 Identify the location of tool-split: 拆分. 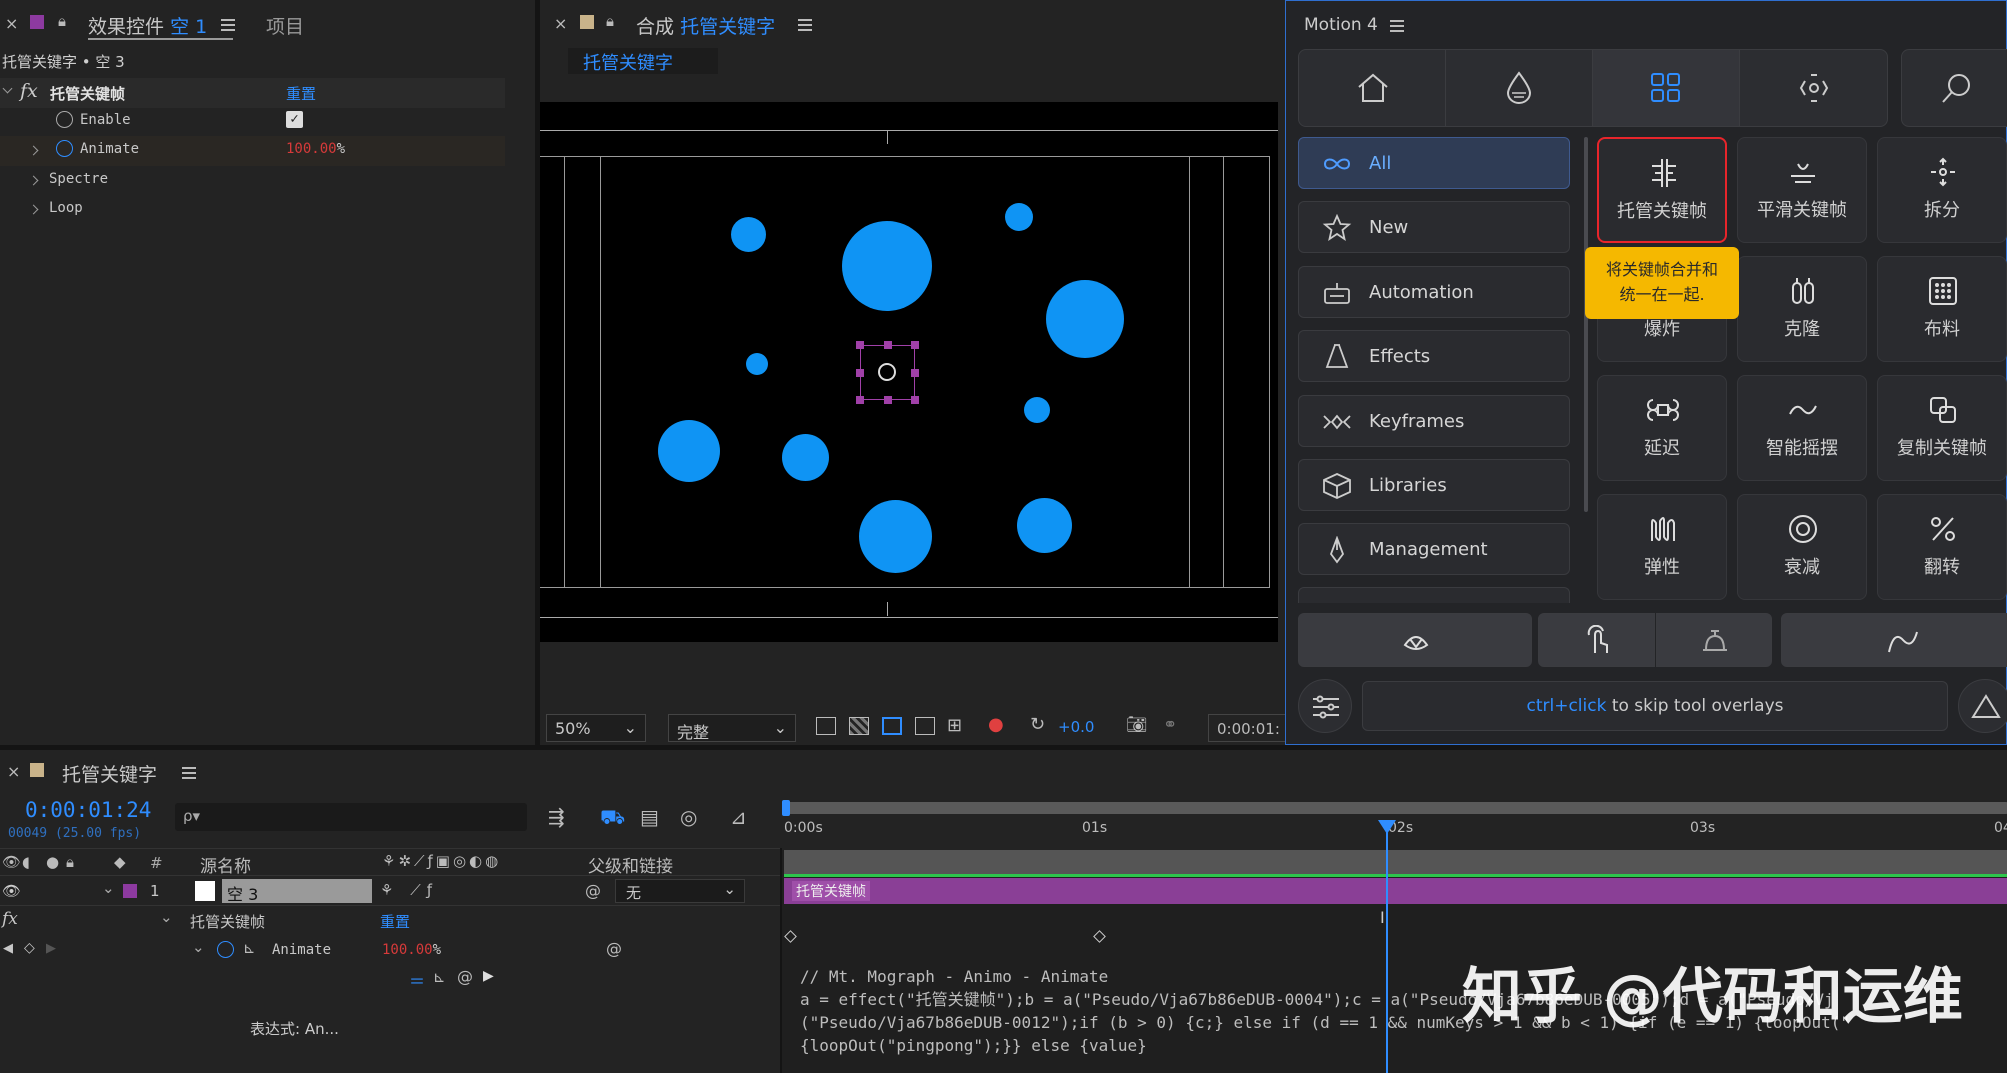
(1942, 190).